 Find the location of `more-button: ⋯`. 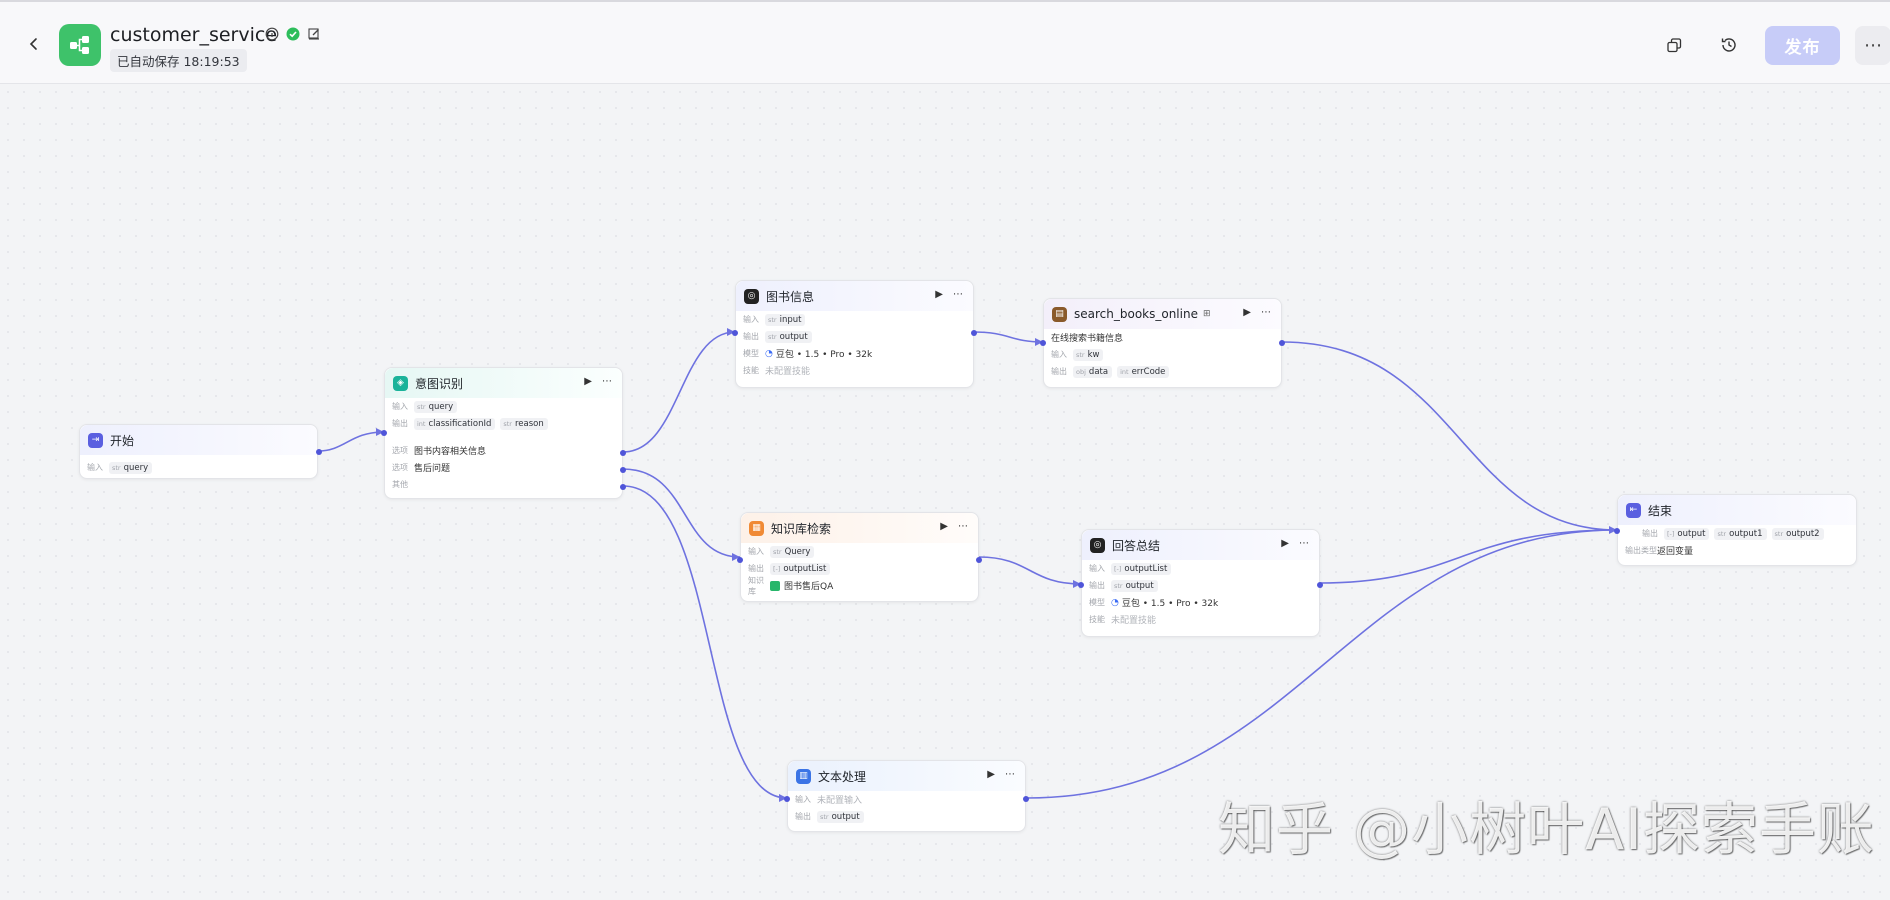

more-button: ⋯ is located at coordinates (1872, 45).